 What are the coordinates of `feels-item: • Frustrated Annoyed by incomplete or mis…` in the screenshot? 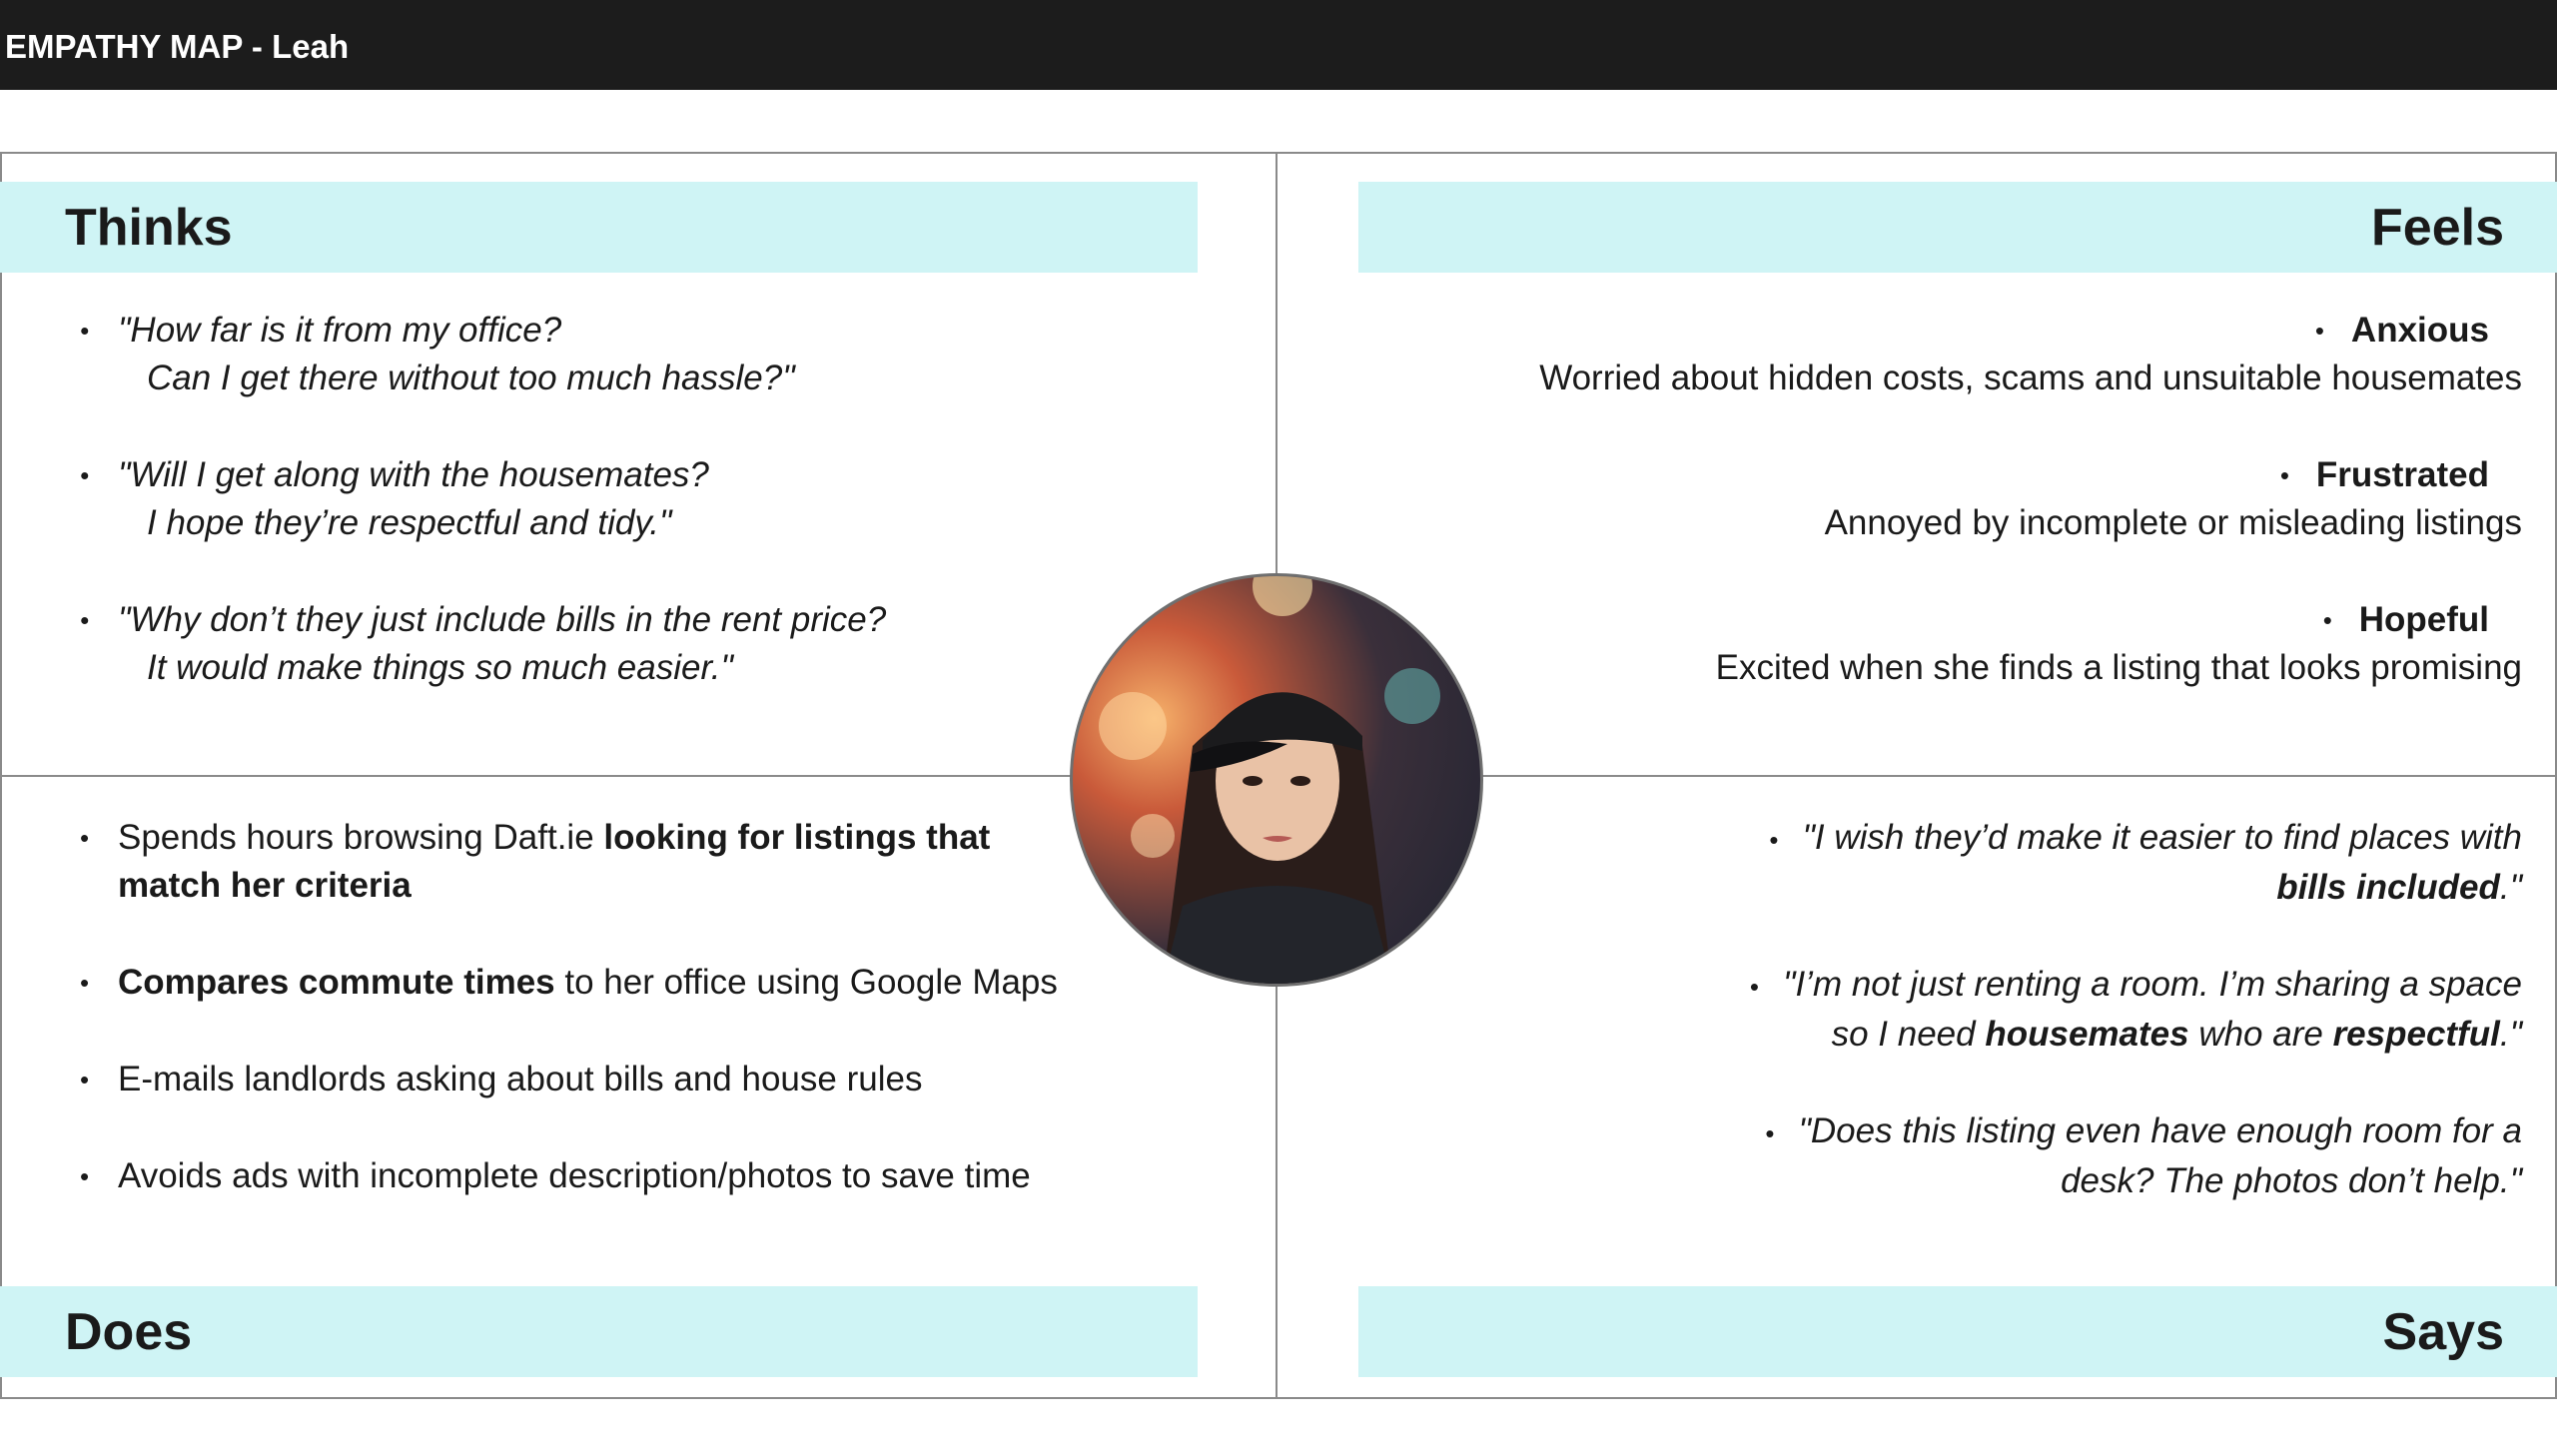 It's located at (1972, 499).